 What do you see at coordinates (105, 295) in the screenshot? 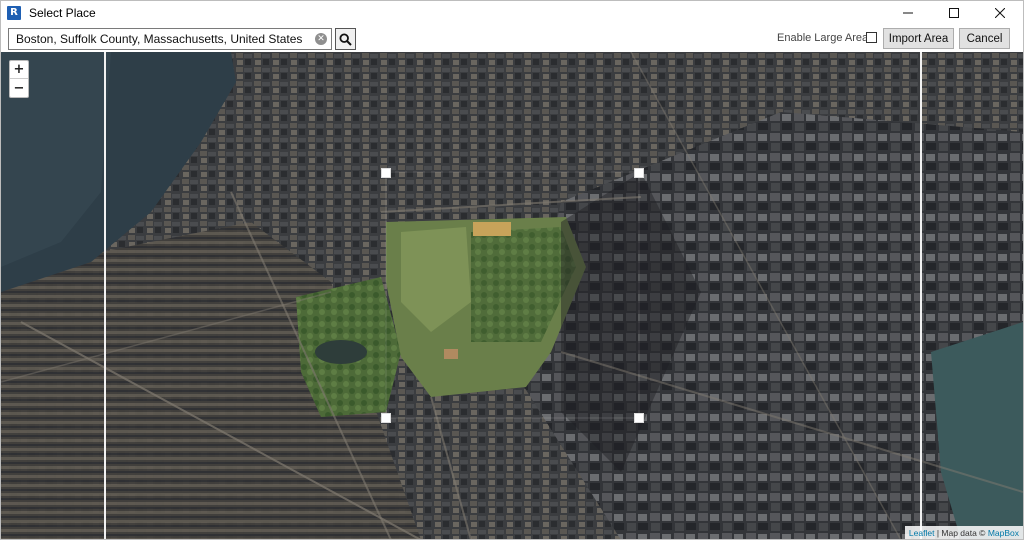
I see `area-boundary-left` at bounding box center [105, 295].